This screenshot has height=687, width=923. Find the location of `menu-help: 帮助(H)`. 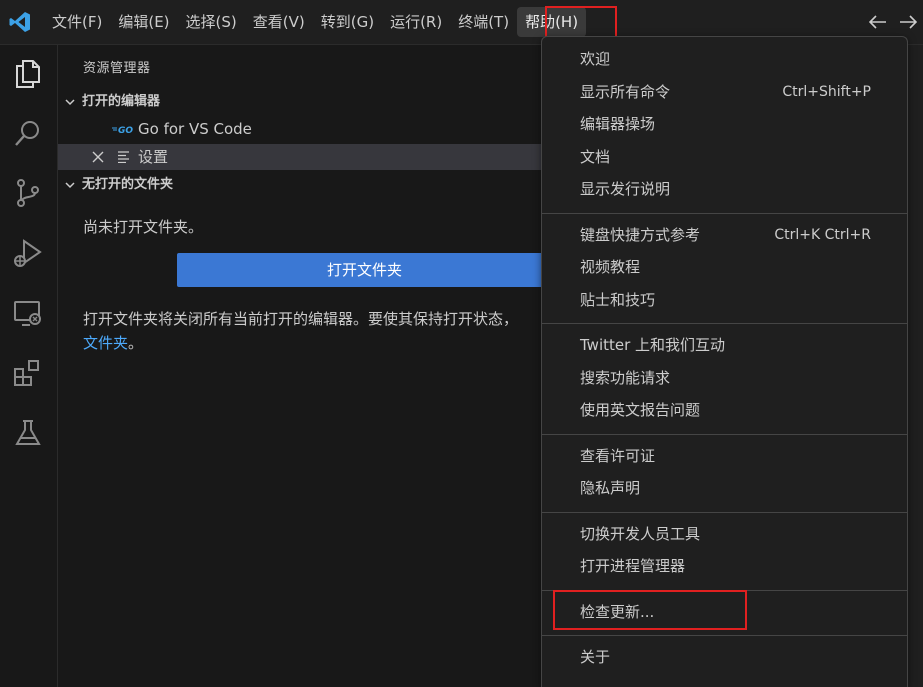

menu-help: 帮助(H) is located at coordinates (552, 22).